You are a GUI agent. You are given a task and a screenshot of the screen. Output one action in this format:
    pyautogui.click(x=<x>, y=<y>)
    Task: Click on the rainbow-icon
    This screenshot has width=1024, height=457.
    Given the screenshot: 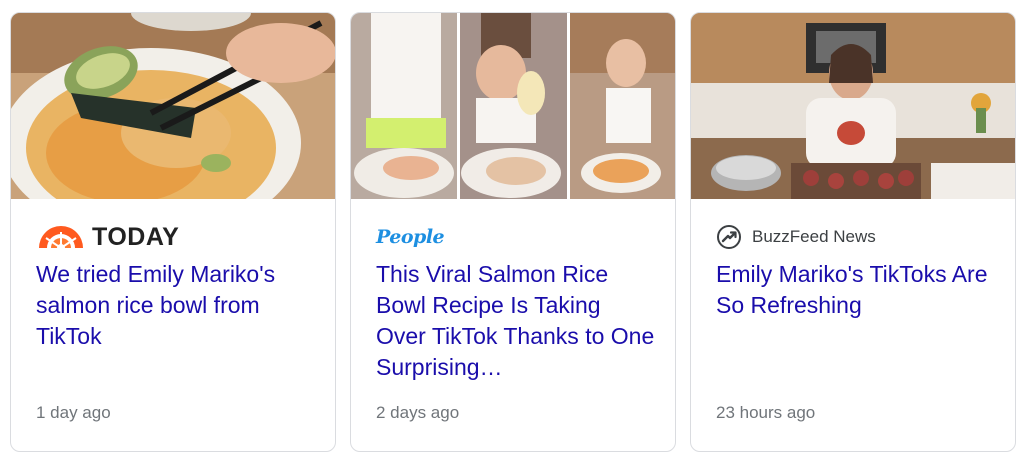 What is the action you would take?
    pyautogui.click(x=61, y=237)
    